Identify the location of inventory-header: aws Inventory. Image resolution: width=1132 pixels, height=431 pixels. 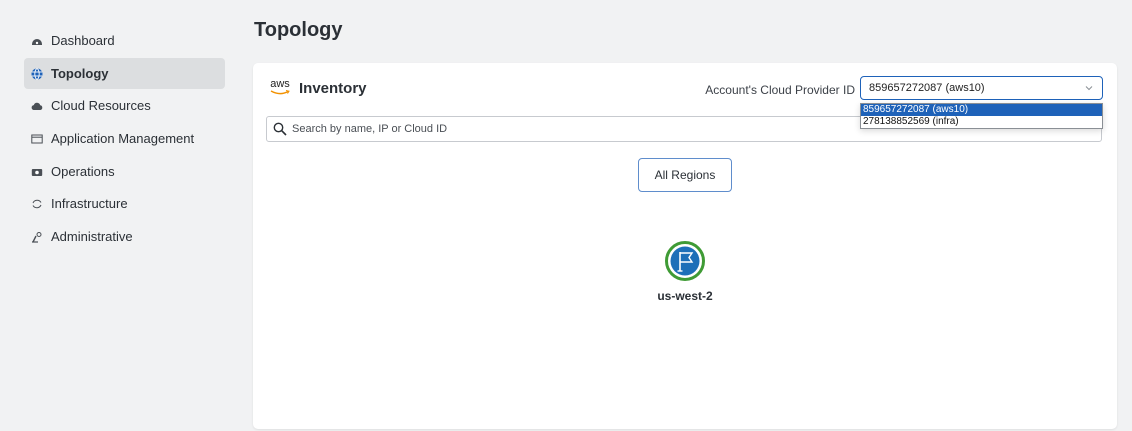
(318, 88).